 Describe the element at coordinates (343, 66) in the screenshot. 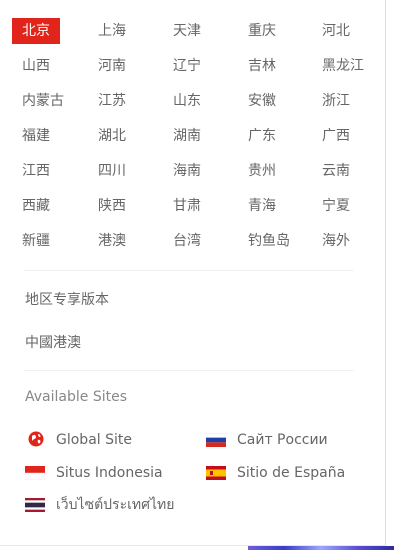

I see `region-heilongjiang: 黑龙江` at that location.